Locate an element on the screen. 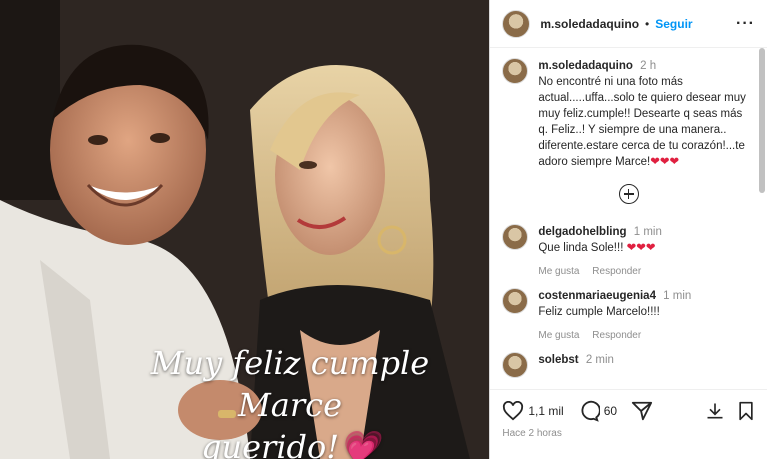 This screenshot has height=459, width=767. comment-body: solebst 2 min is located at coordinates (646, 365).